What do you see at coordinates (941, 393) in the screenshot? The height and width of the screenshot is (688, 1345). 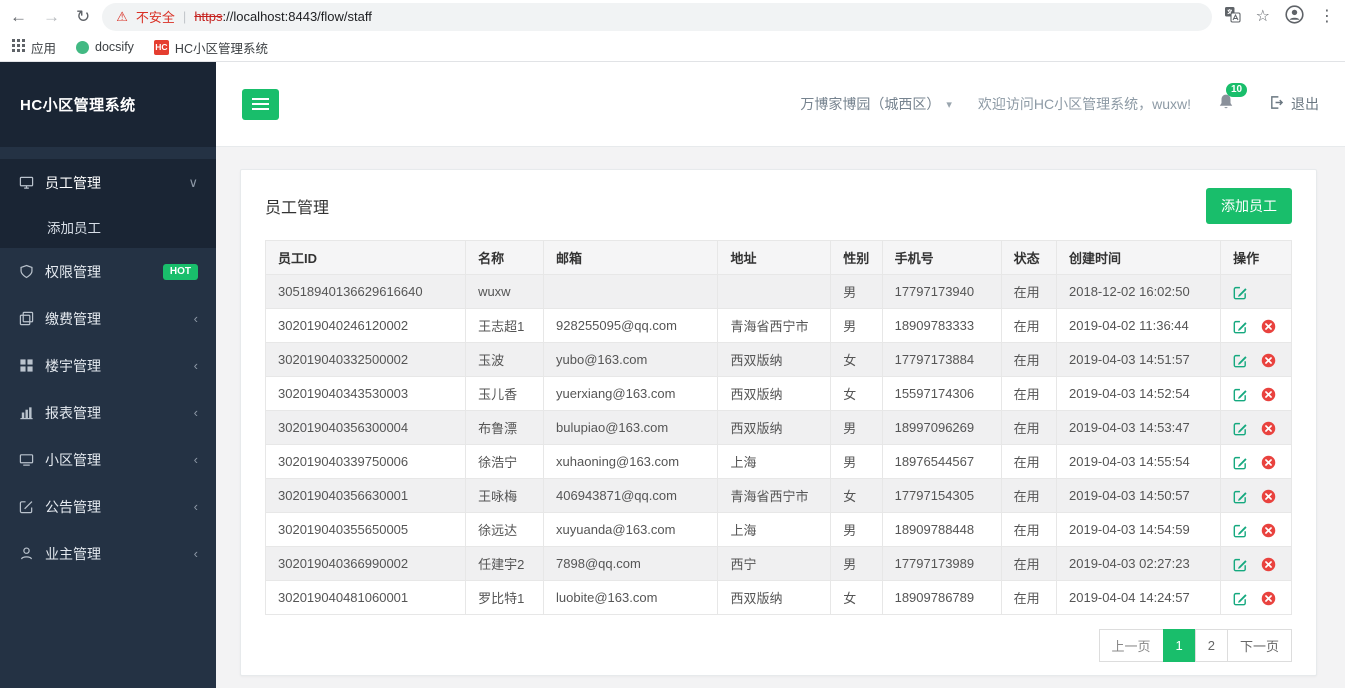 I see `cell-phone: 15597174306` at bounding box center [941, 393].